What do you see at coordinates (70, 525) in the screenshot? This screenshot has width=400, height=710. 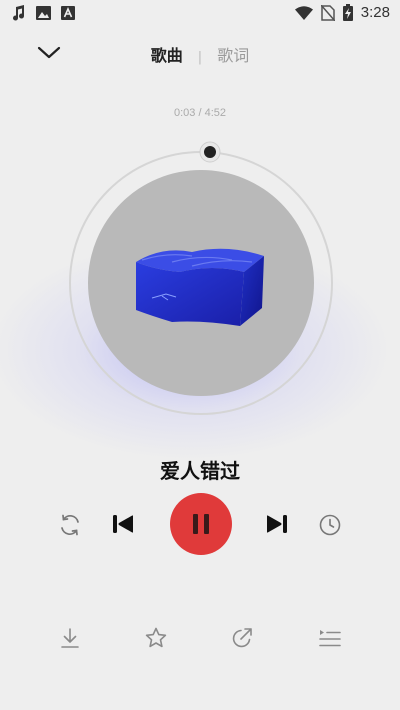 I see `repeat-icon` at bounding box center [70, 525].